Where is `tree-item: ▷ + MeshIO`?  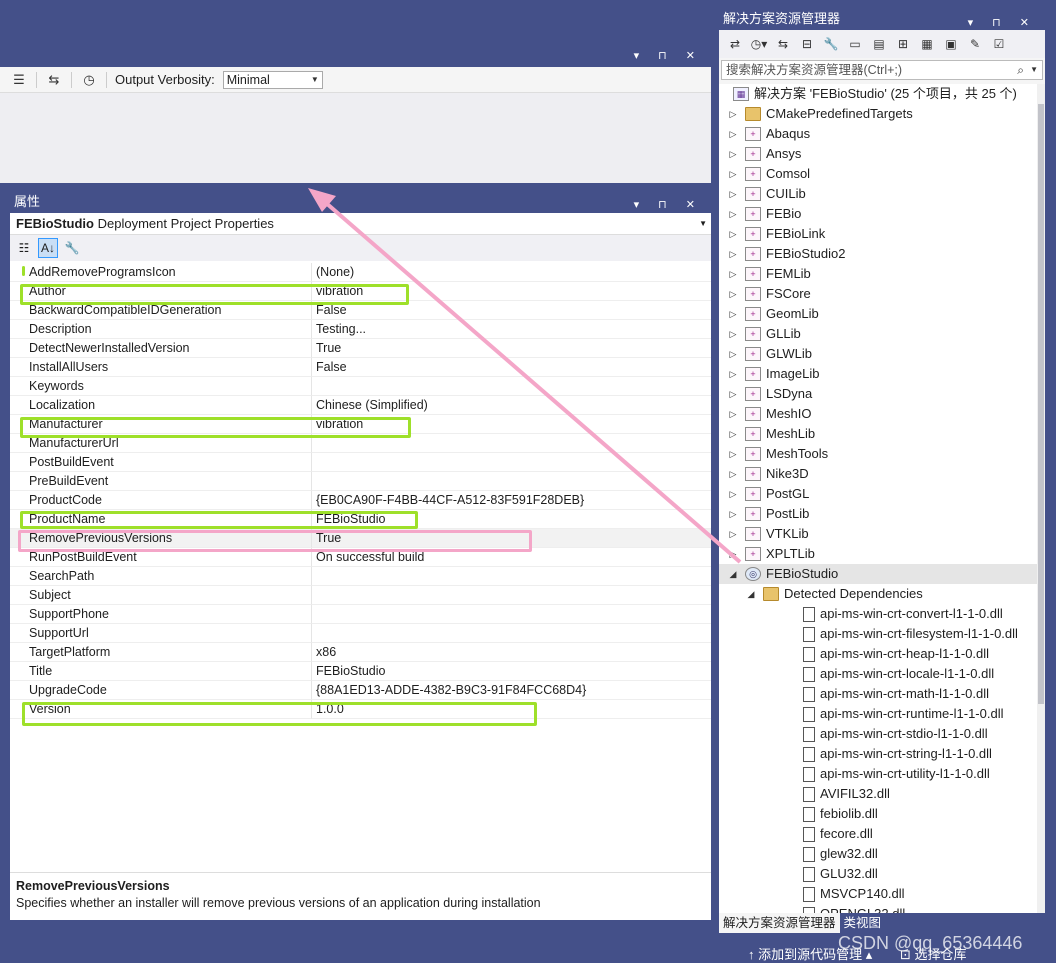 tree-item: ▷ + MeshIO is located at coordinates (878, 414).